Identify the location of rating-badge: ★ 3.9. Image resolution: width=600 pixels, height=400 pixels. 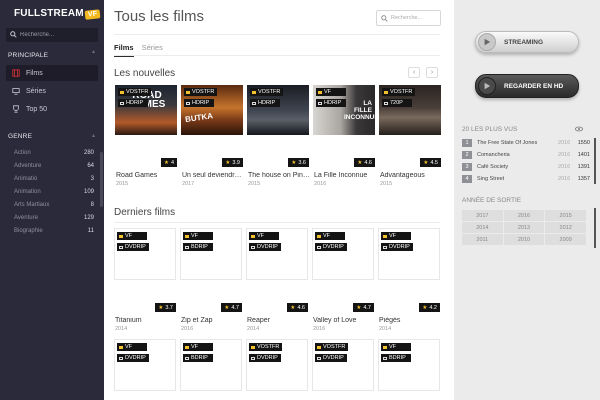
(232, 162).